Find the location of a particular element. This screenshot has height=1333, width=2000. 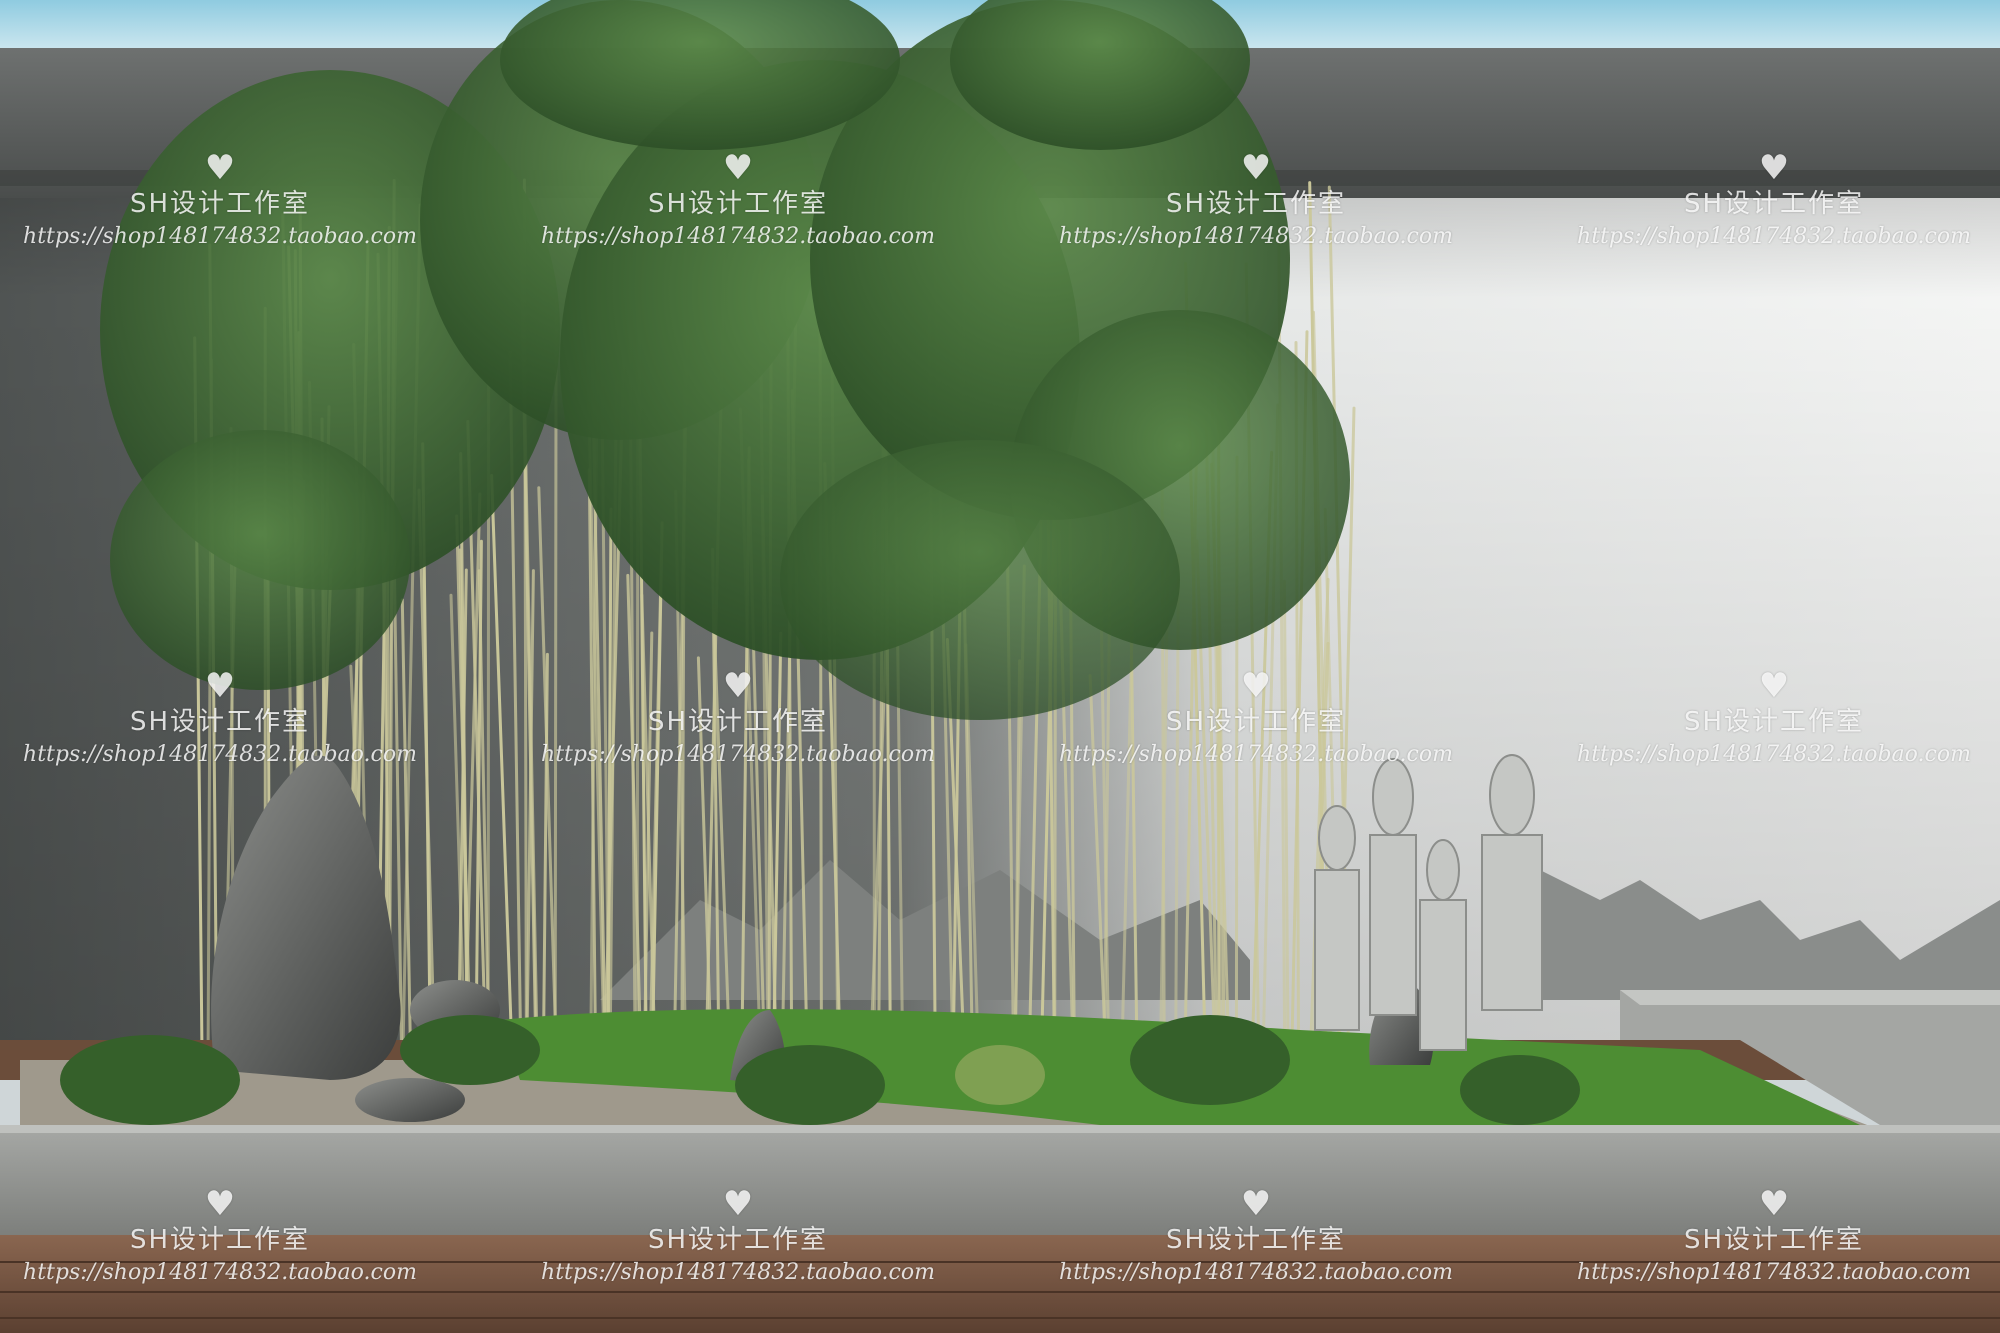

planter-curb is located at coordinates (1000, 1180).